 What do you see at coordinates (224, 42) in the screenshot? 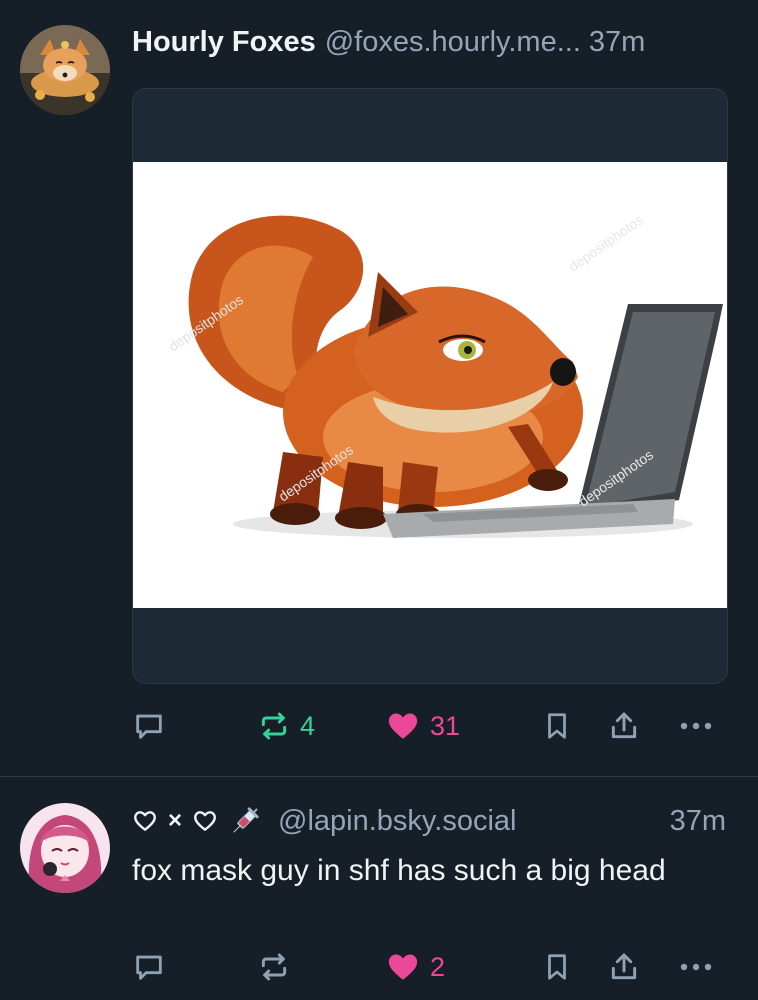
I see `display-name: Hourly Foxes` at bounding box center [224, 42].